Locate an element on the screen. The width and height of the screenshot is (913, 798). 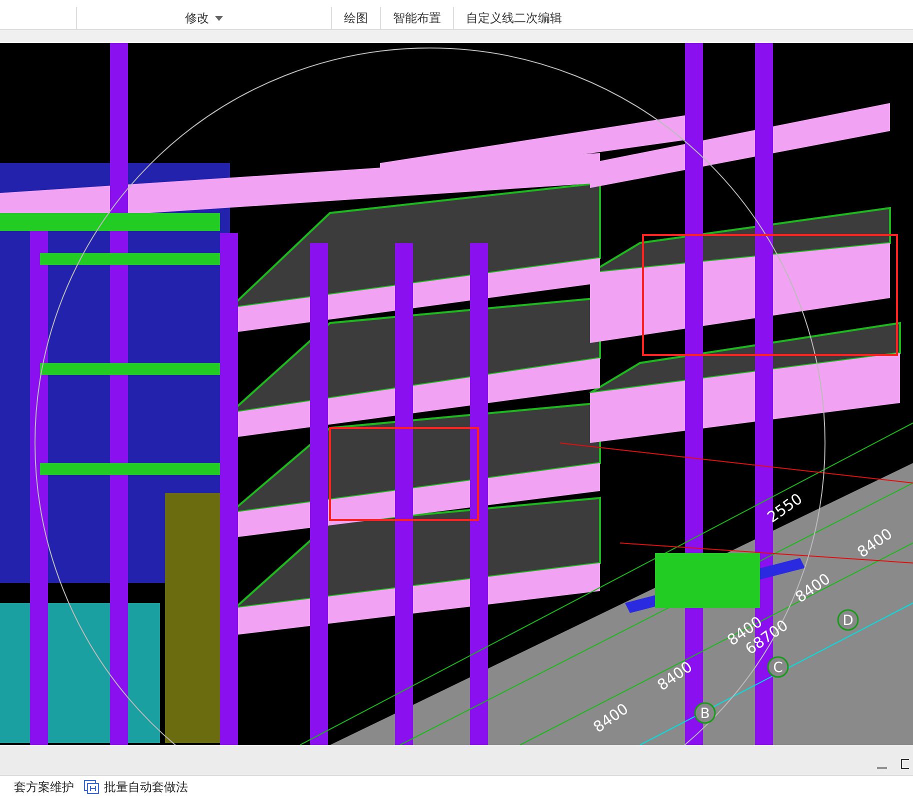
axis-marker: B is located at coordinates (705, 713).